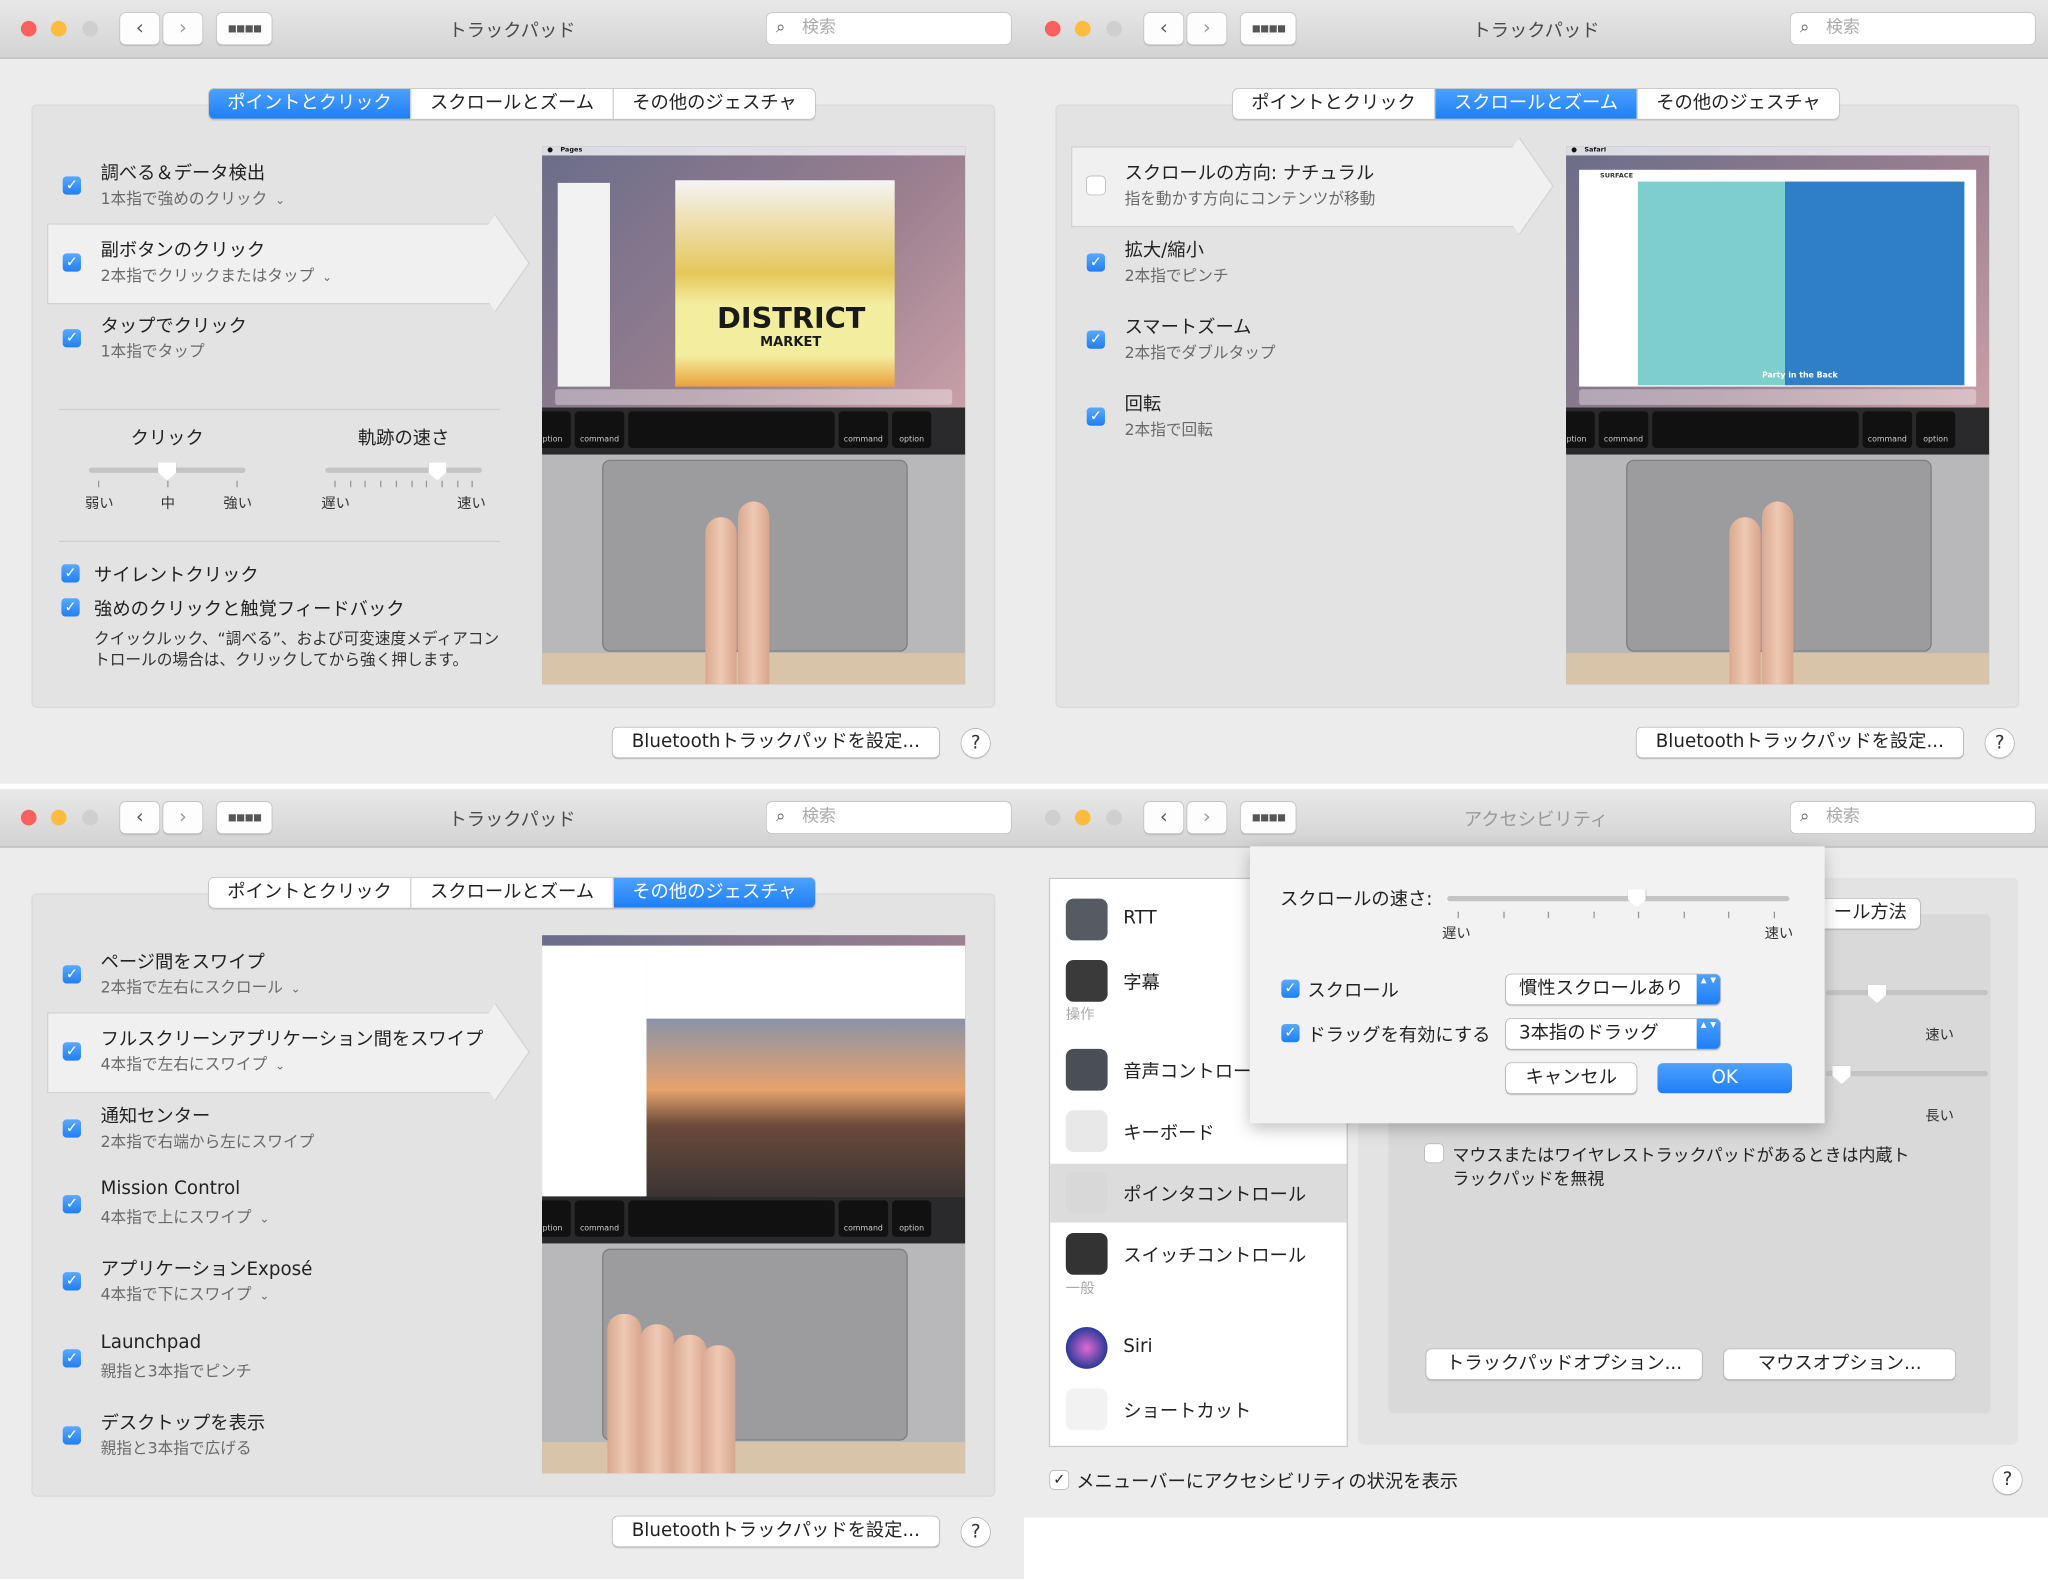 This screenshot has width=2048, height=1579. I want to click on gesture-label: フルスクリーンアプリケーション間をスワイプ, so click(292, 1039).